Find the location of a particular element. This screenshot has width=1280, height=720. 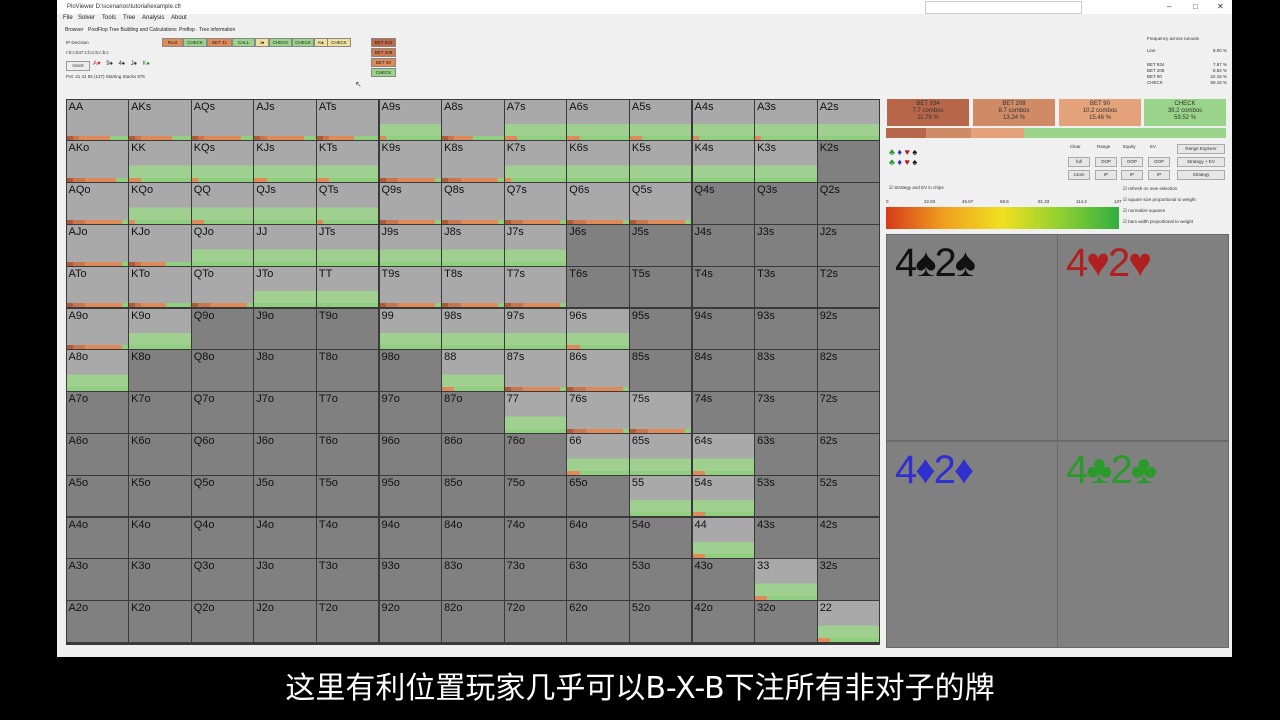

action-node-button: Root is located at coordinates (172, 42).